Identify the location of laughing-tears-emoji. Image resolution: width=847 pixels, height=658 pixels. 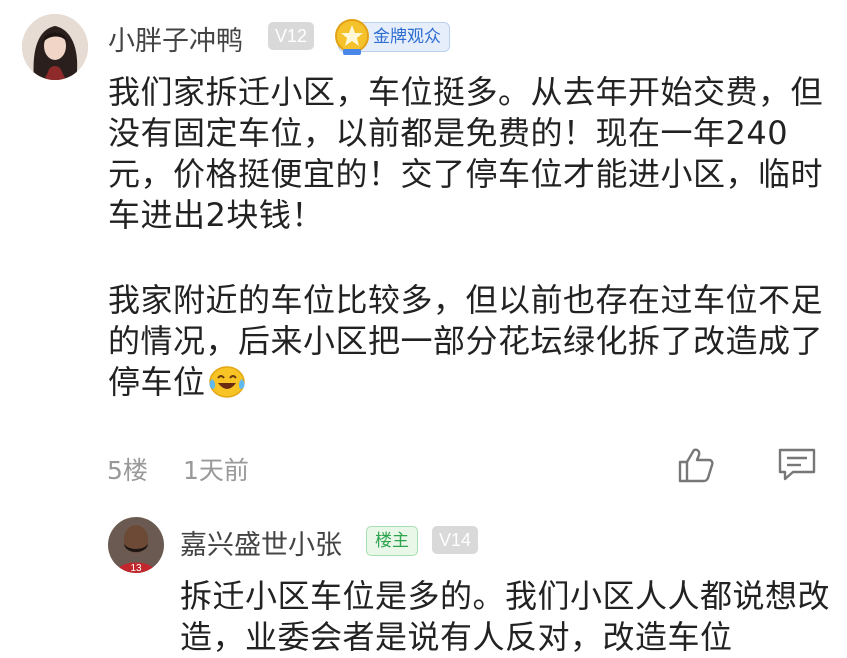
(227, 386).